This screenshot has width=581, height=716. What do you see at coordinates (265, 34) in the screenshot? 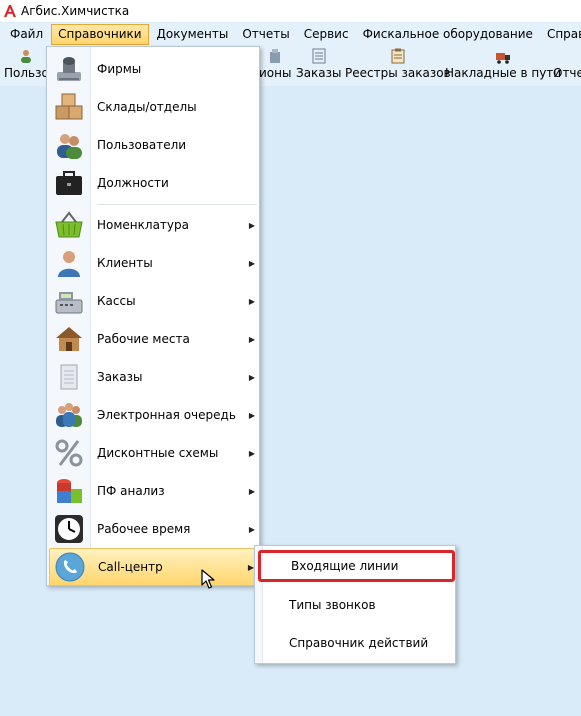
I see `menu-reports: Отчеты` at bounding box center [265, 34].